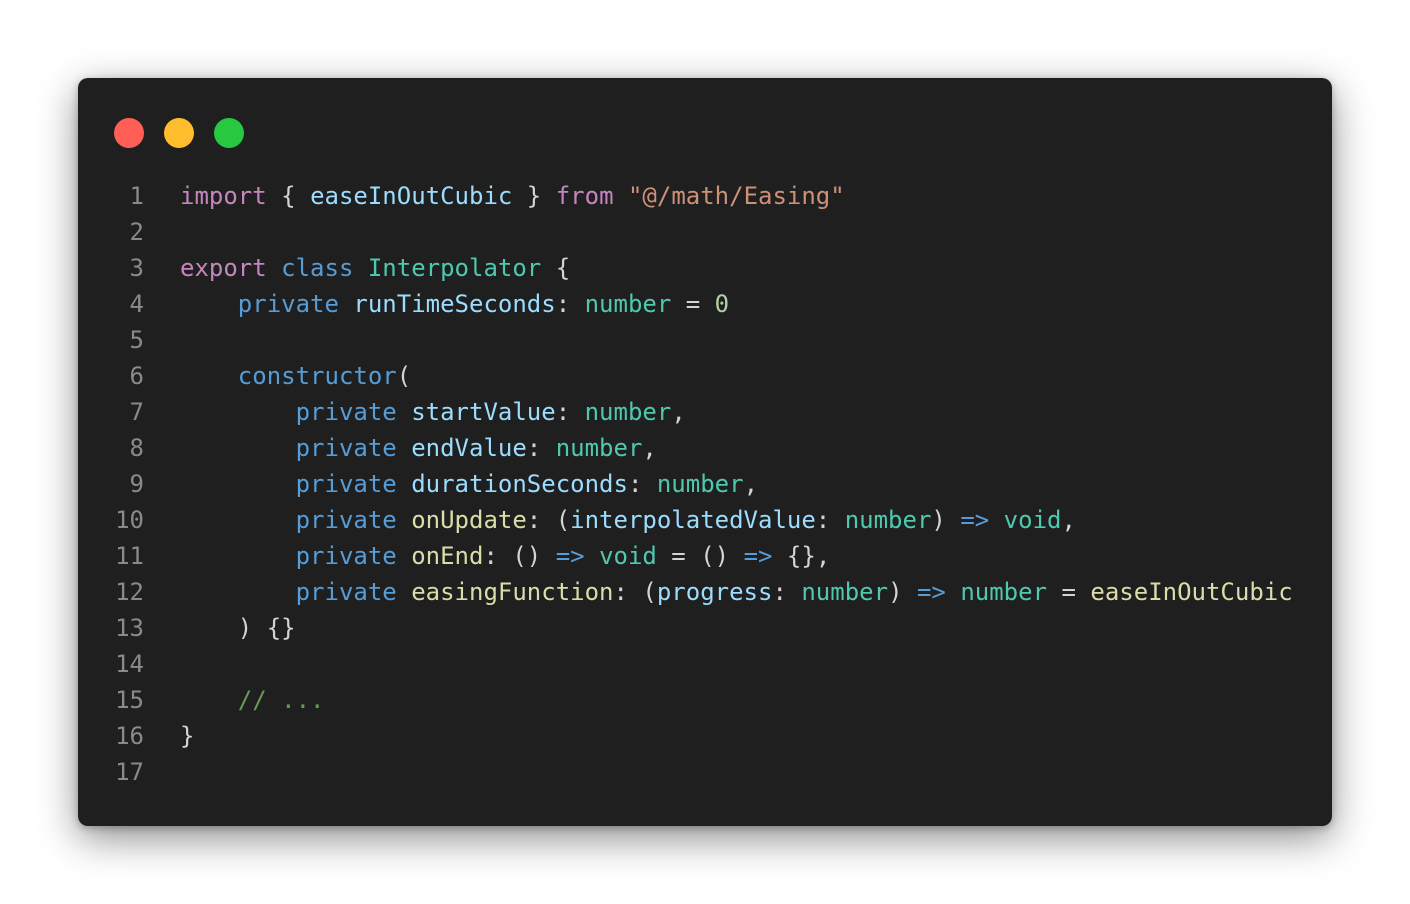  Describe the element at coordinates (238, 628) in the screenshot. I see `code-token: ) {}` at that location.